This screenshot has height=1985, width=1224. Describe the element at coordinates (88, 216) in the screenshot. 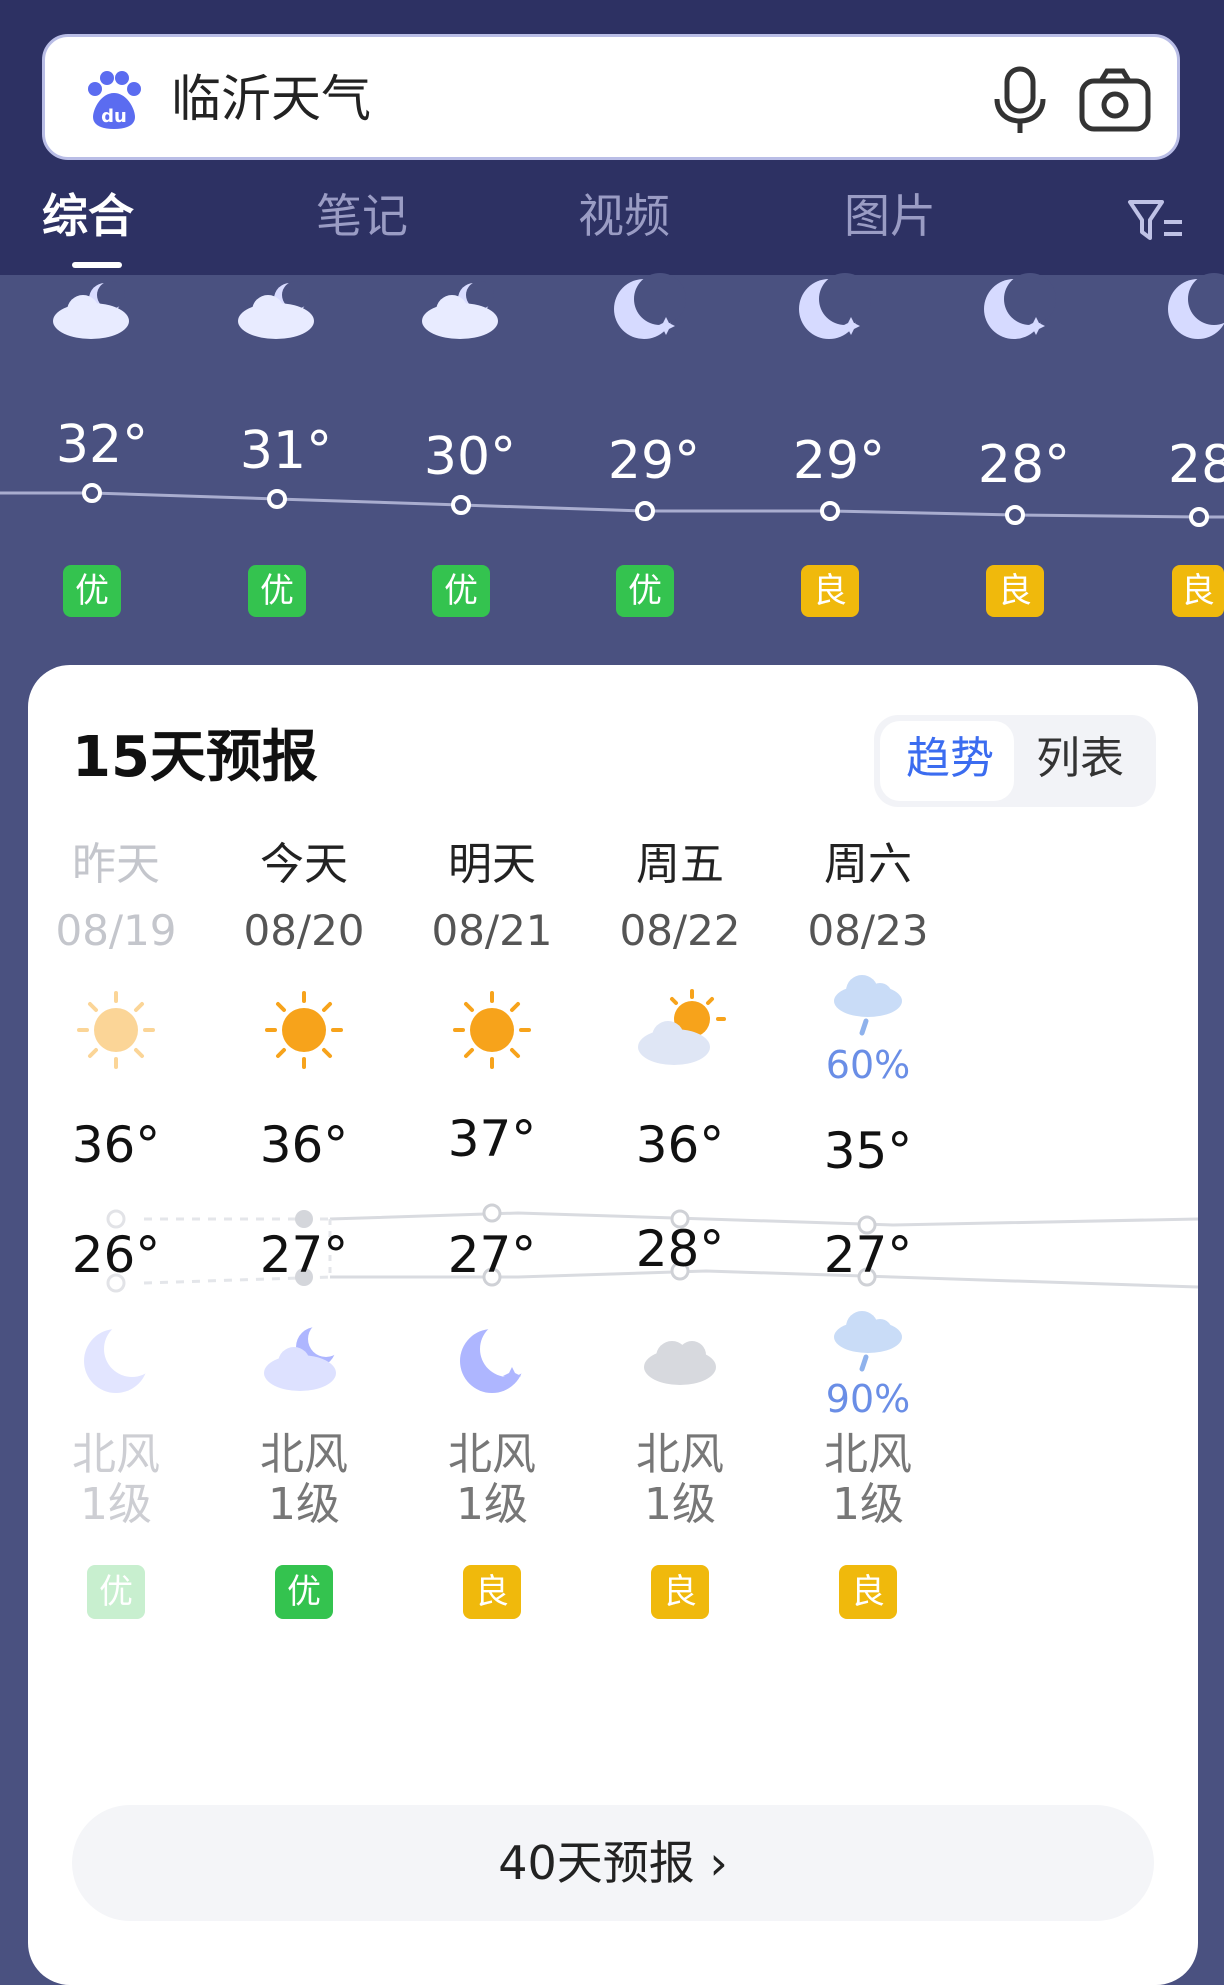

I see `tab-comprehensive: 综合` at that location.